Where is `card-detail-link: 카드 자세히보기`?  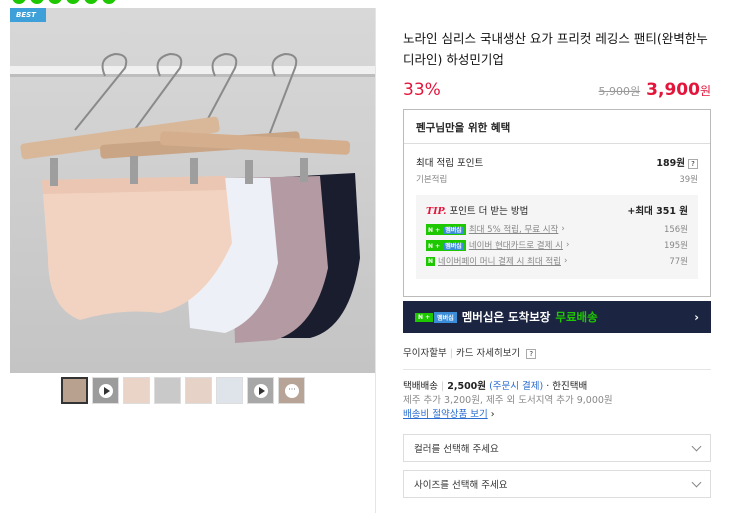
card-detail-link: 카드 자세히보기 is located at coordinates (488, 353).